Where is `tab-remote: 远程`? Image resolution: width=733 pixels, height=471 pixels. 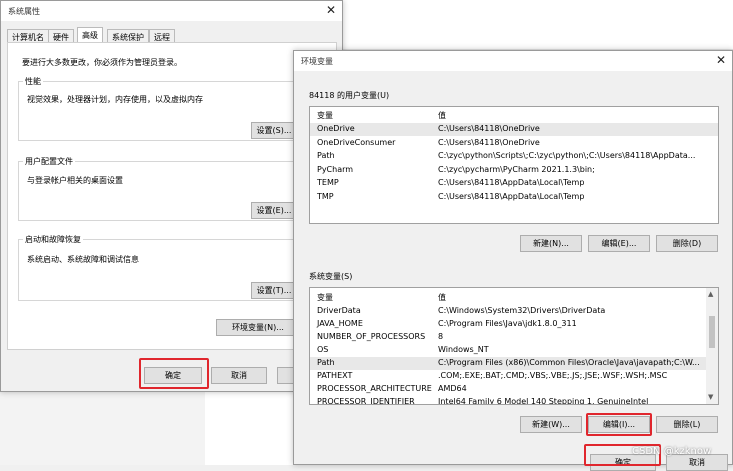
tab-remote: 远程 is located at coordinates (162, 36).